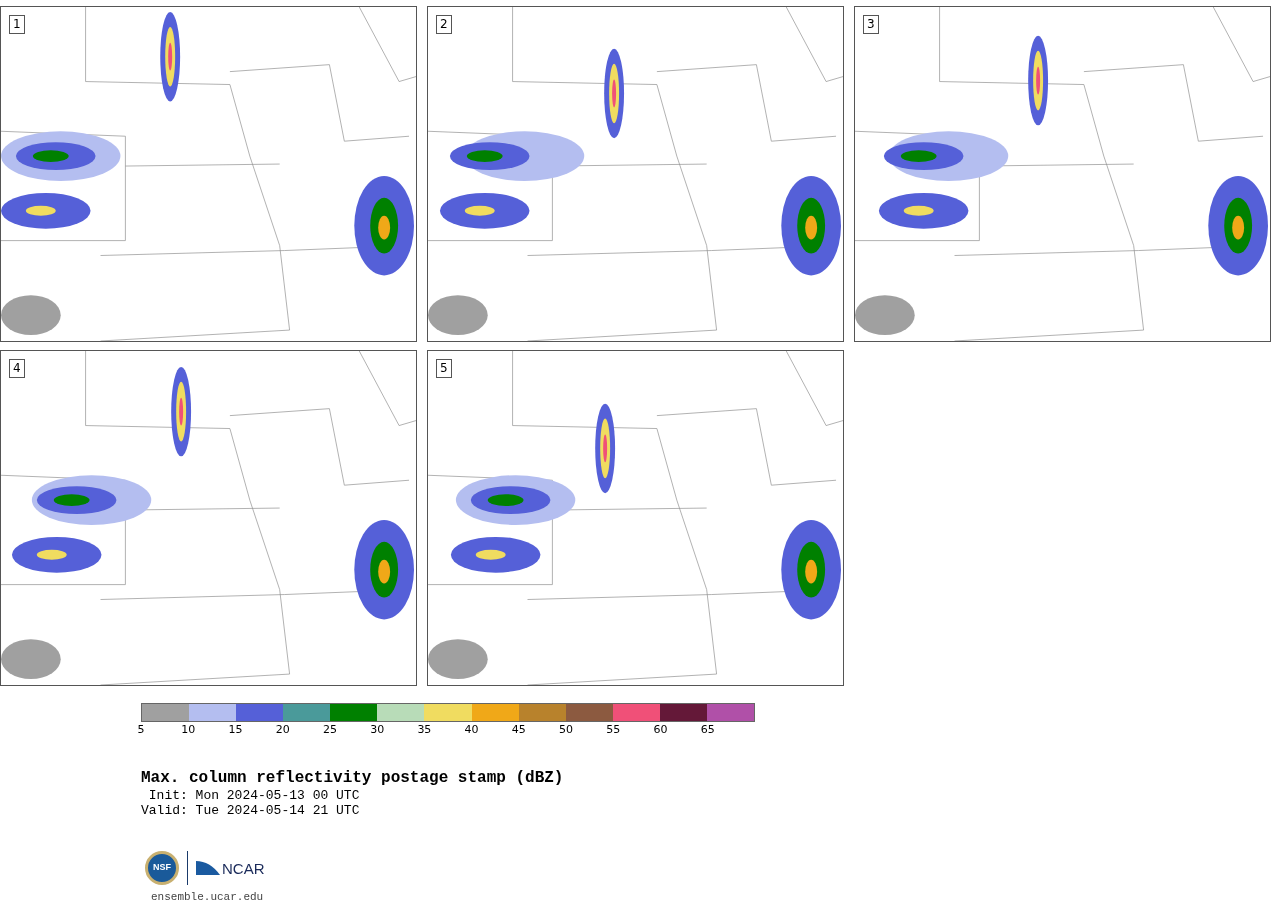 The width and height of the screenshot is (1280, 901). What do you see at coordinates (230, 868) in the screenshot?
I see `ncar-logo: NCAR` at bounding box center [230, 868].